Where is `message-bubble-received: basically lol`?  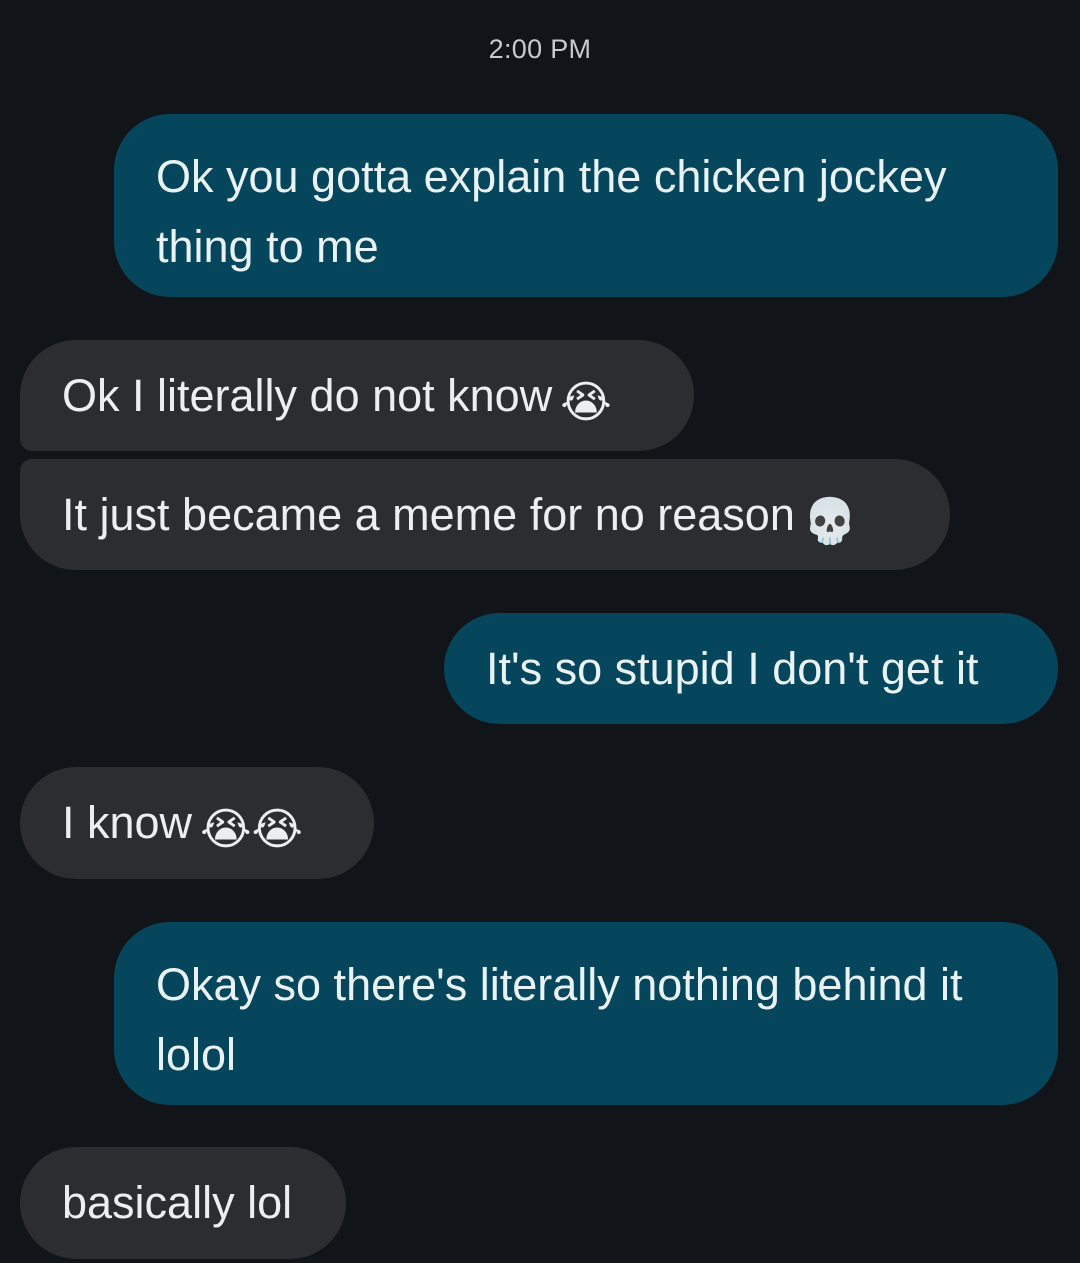
message-bubble-received: basically lol is located at coordinates (183, 1203).